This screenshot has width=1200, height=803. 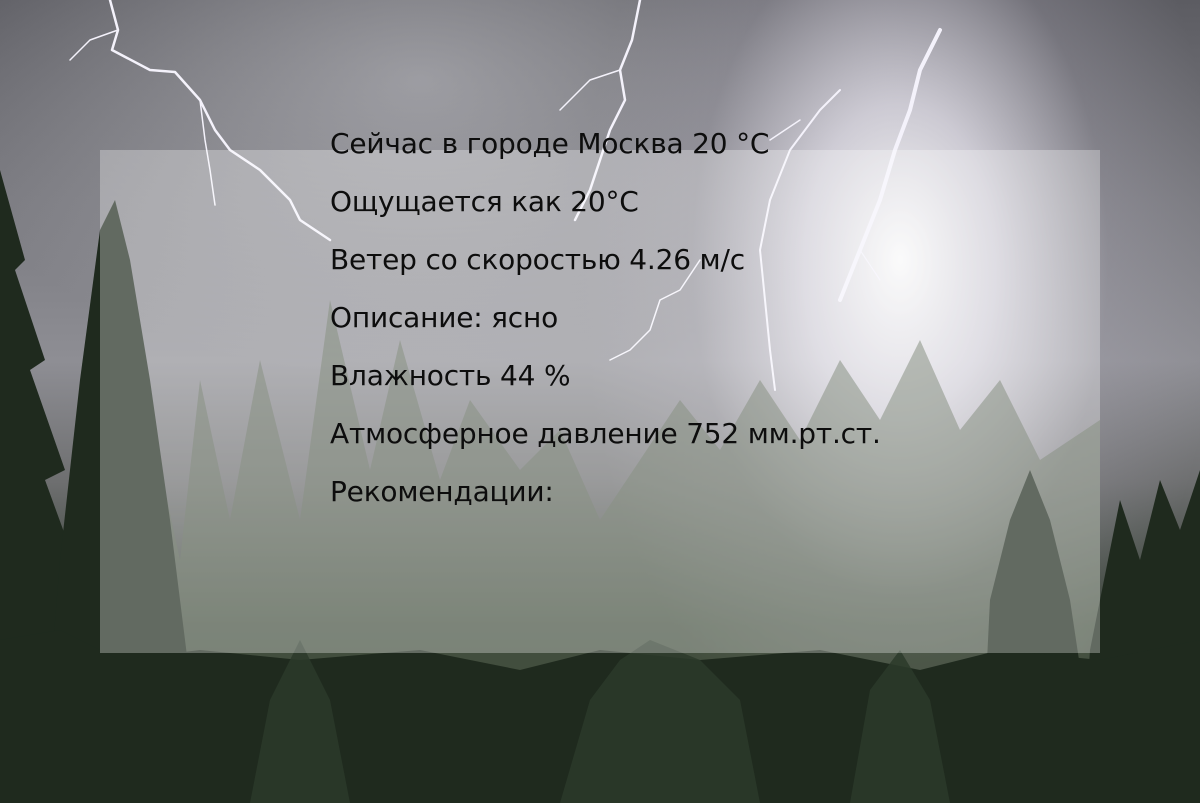 I want to click on humidity-text: Влажность 44 %, so click(x=450, y=375).